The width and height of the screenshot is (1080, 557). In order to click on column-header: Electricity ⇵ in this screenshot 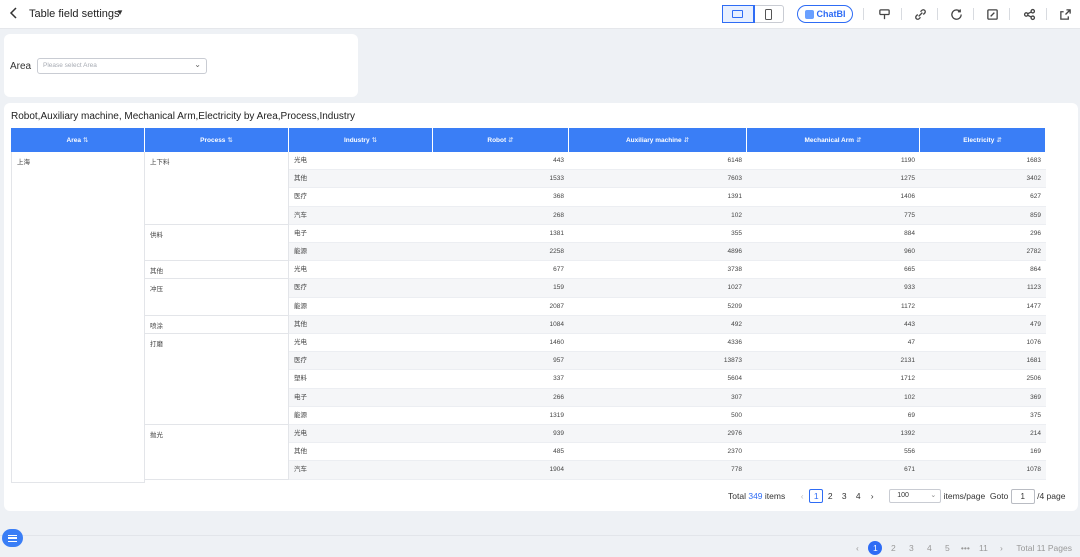, I will do `click(983, 140)`.